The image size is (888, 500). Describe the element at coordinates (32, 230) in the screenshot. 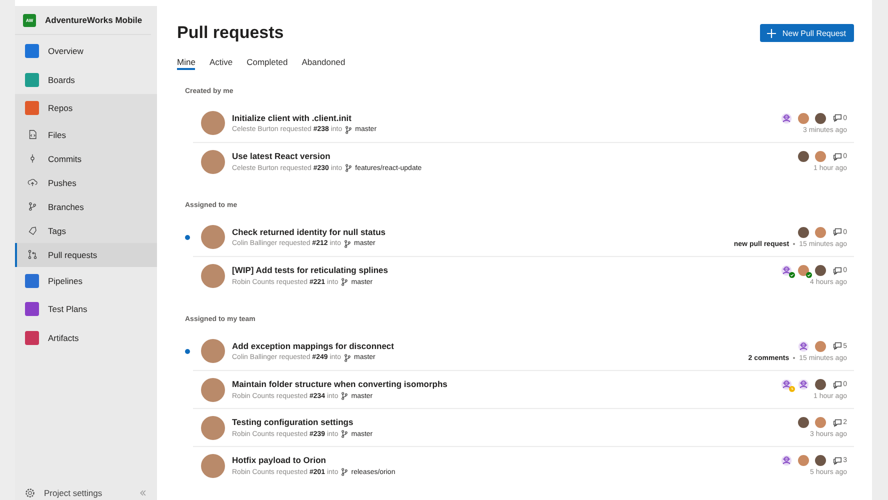

I see `tag-icon` at that location.